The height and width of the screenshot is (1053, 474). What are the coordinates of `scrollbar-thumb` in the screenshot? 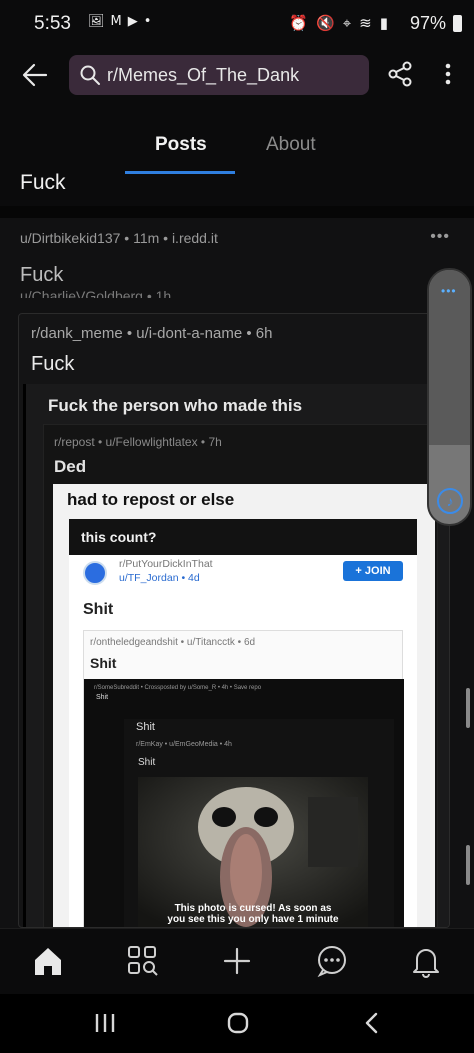 It's located at (468, 708).